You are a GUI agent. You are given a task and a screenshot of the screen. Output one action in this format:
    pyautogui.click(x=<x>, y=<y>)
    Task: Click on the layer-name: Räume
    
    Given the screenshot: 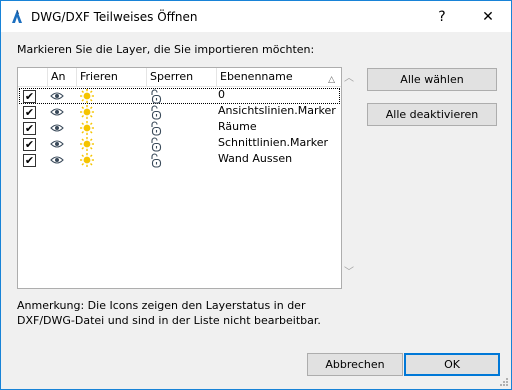 What is the action you would take?
    pyautogui.click(x=237, y=126)
    